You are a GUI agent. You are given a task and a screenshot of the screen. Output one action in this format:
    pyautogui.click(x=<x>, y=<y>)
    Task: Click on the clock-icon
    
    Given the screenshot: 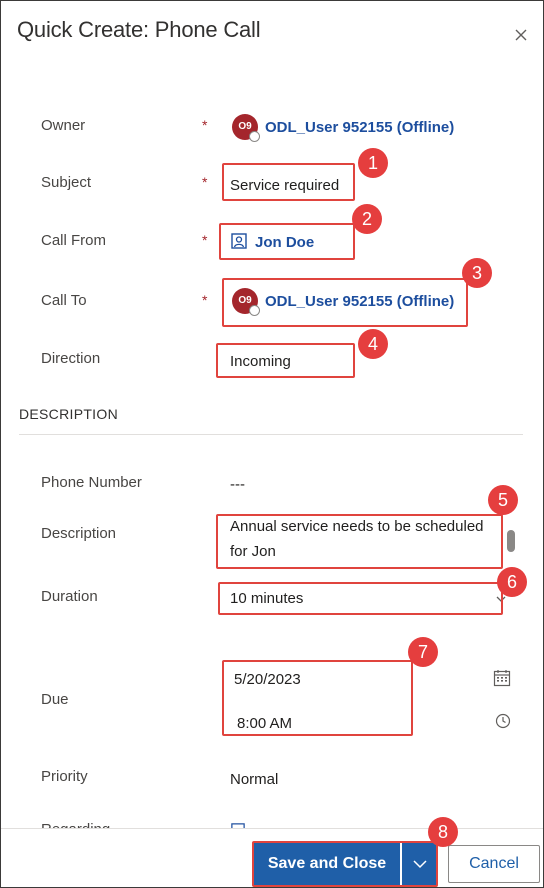 What is the action you would take?
    pyautogui.click(x=503, y=721)
    